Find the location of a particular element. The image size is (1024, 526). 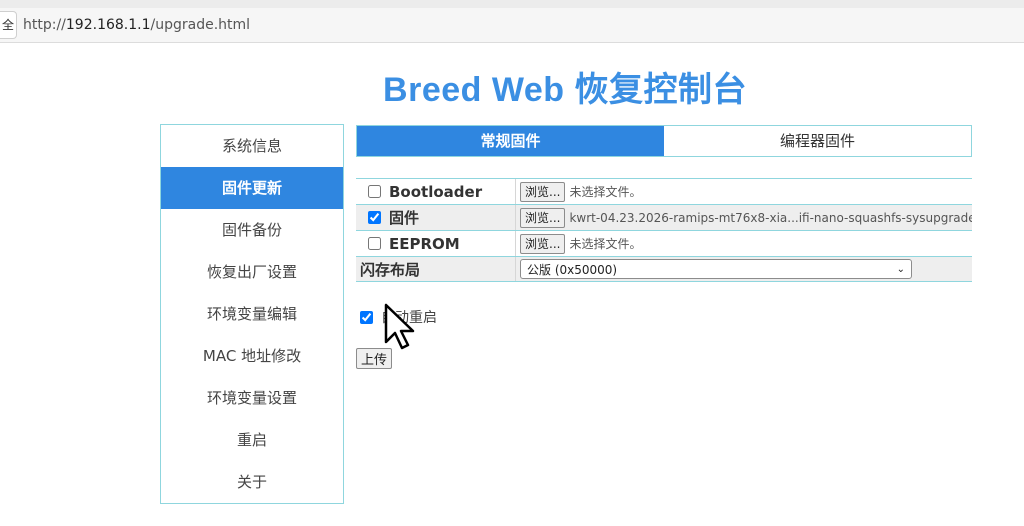

sidebar-item-factory-reset: 恢复出厂设置 is located at coordinates (252, 272).